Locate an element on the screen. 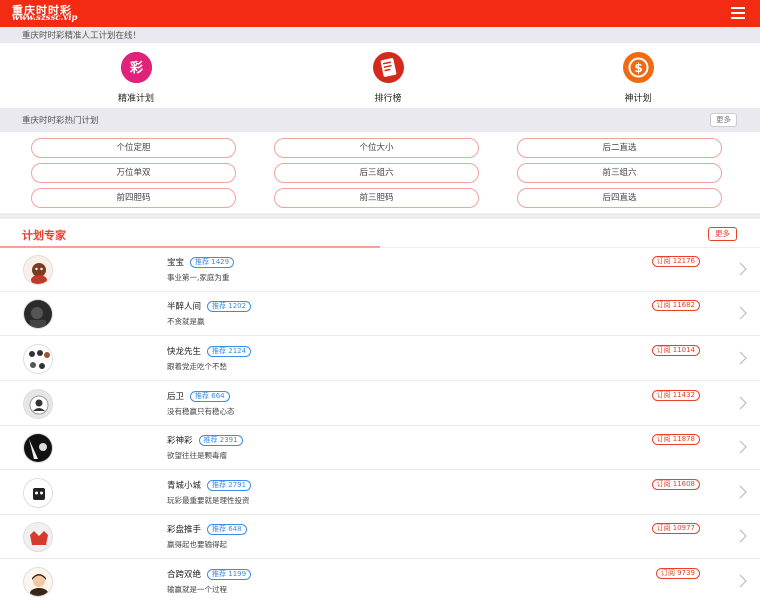  plan-pill: 个位定胆 is located at coordinates (133, 148).